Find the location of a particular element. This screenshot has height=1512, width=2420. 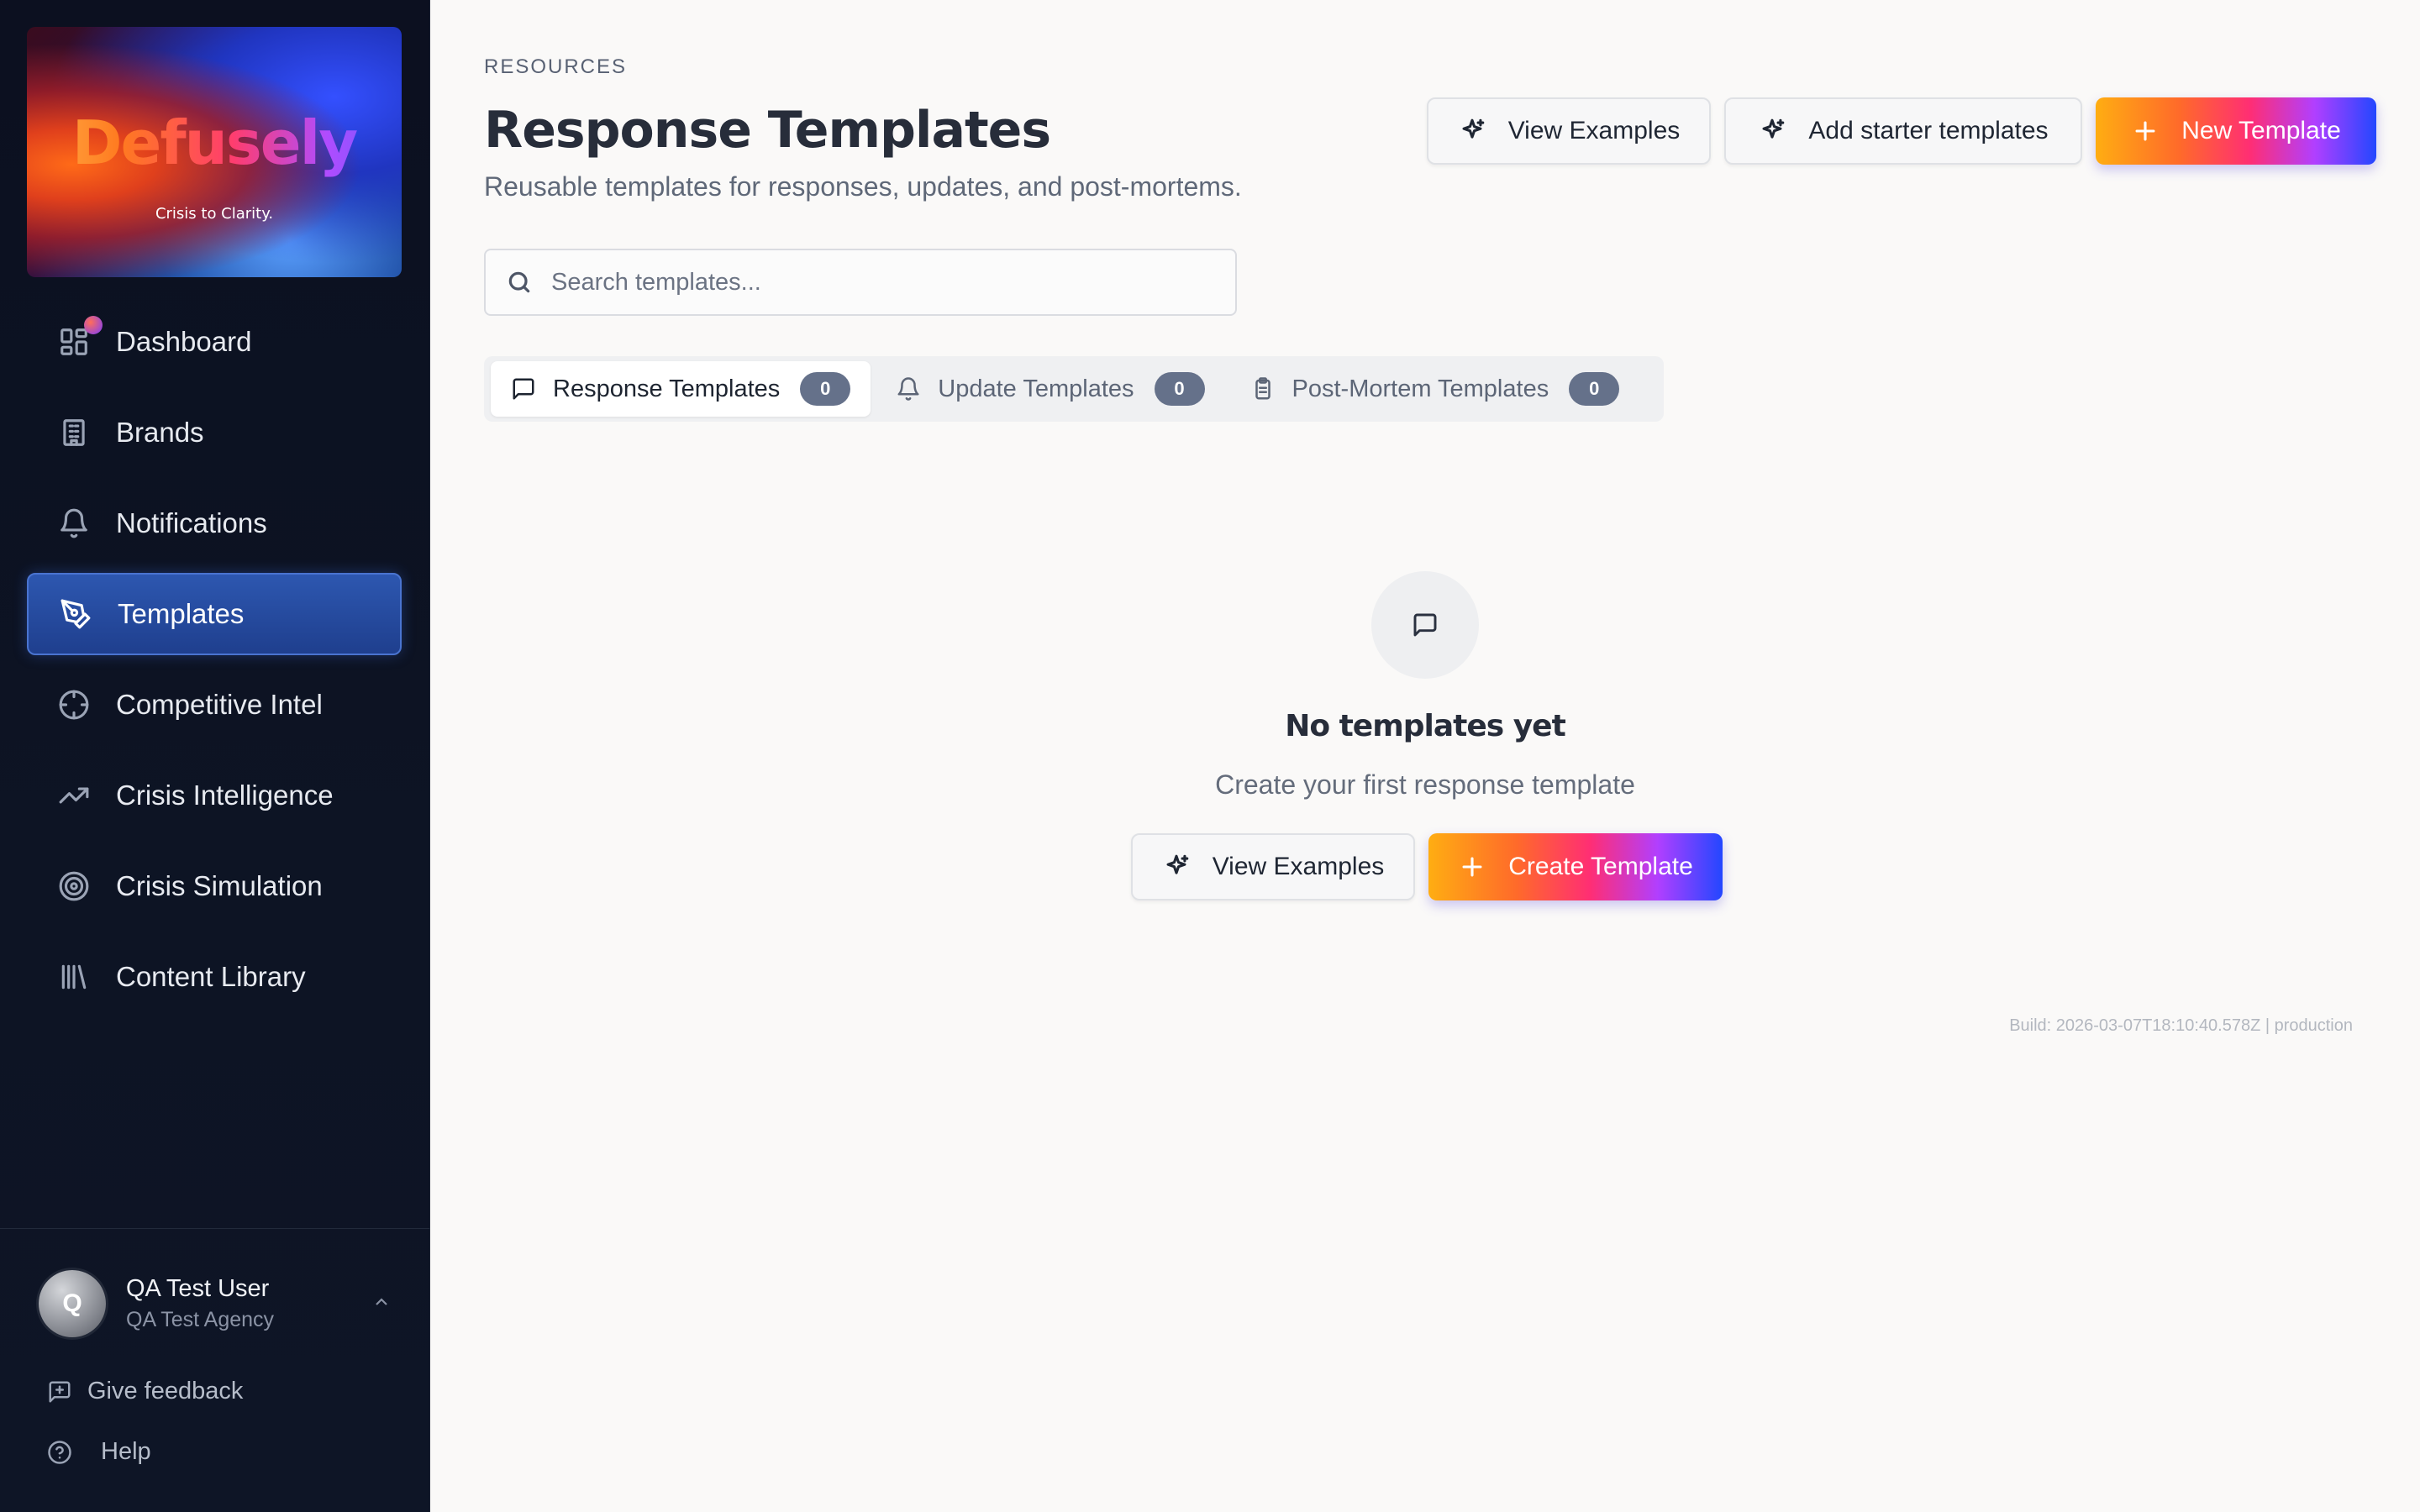

give-feedback-label: Give feedback is located at coordinates (165, 1391).